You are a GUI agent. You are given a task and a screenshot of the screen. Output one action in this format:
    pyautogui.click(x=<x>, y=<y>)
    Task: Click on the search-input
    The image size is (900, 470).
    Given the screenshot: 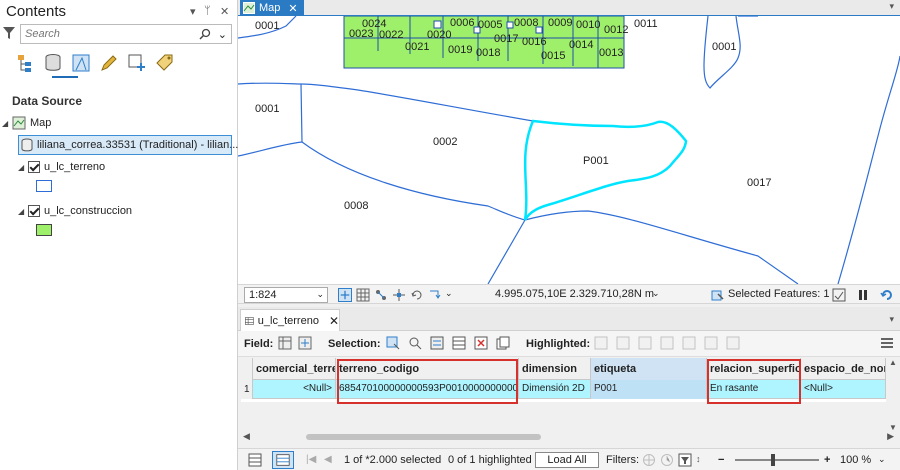 What is the action you would take?
    pyautogui.click(x=110, y=34)
    